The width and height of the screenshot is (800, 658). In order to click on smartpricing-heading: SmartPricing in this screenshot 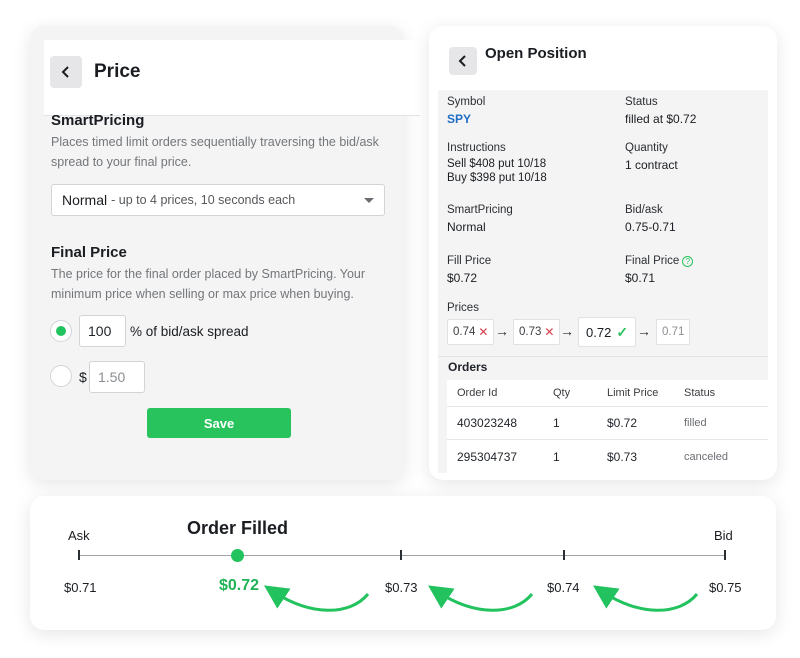, I will do `click(98, 120)`.